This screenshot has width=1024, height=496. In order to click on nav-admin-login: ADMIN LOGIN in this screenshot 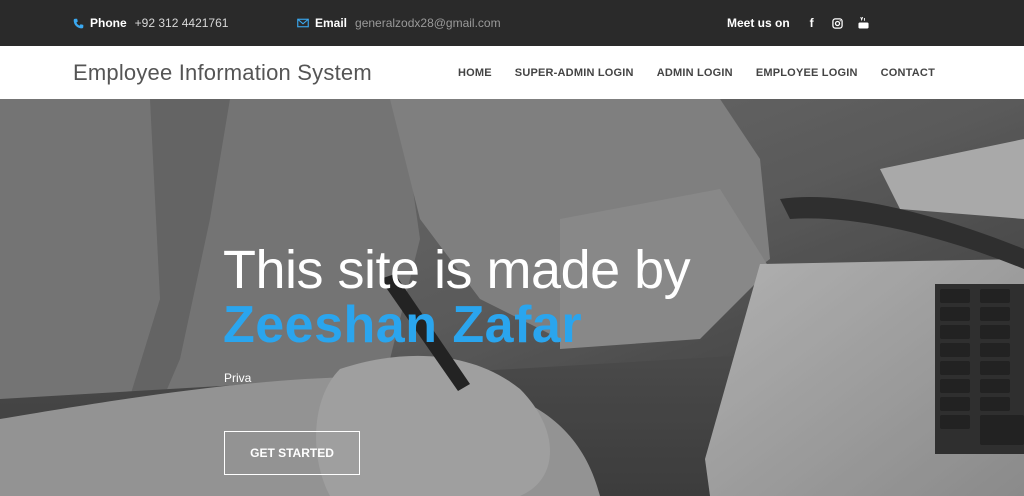, I will do `click(695, 73)`.